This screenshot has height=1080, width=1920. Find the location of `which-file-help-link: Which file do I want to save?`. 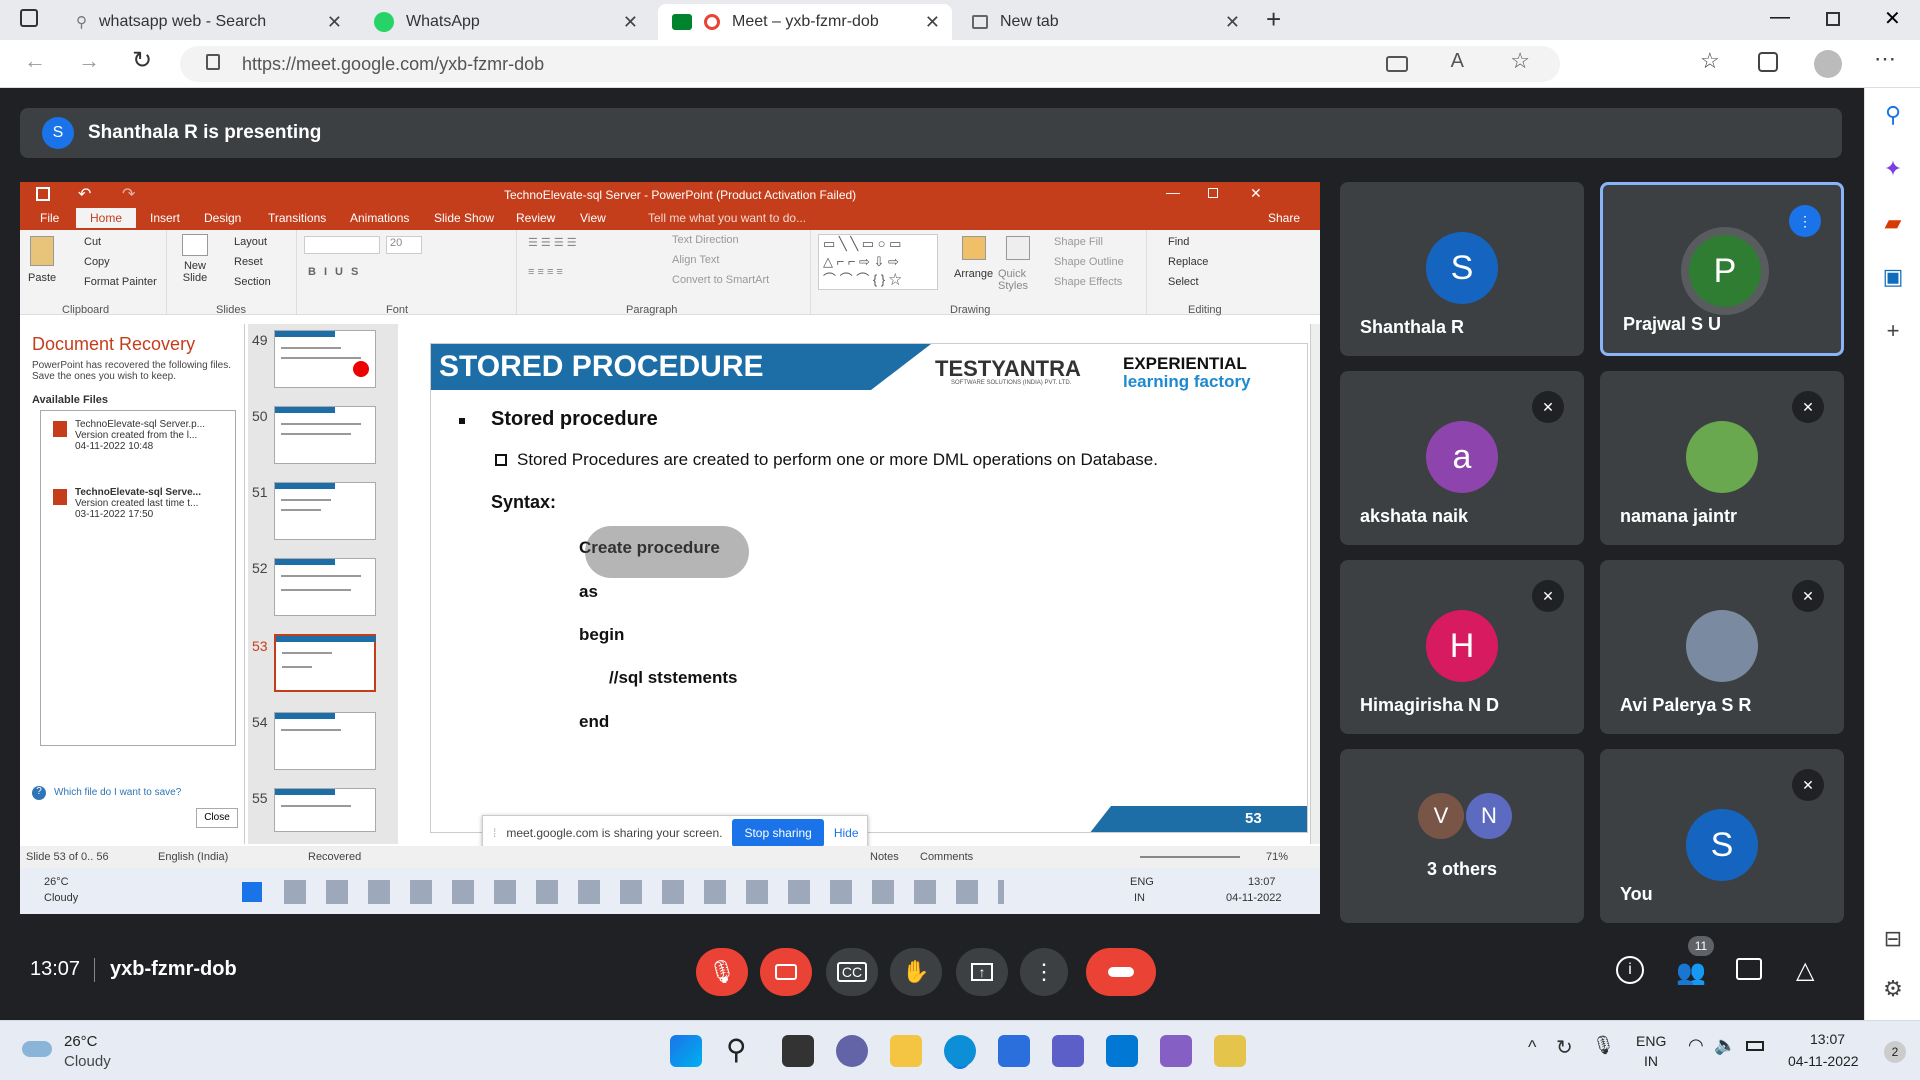

which-file-help-link: Which file do I want to save? is located at coordinates (117, 792).